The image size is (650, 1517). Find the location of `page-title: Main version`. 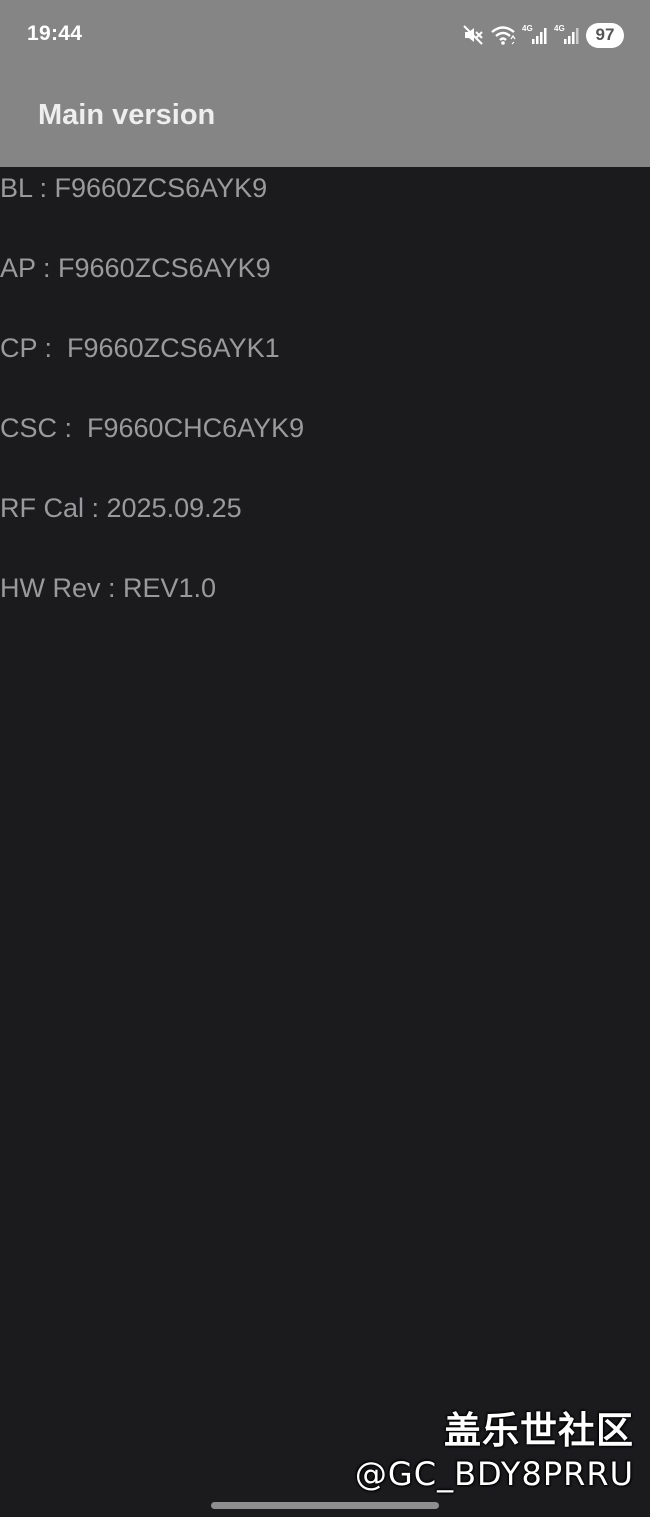

page-title: Main version is located at coordinates (127, 115).